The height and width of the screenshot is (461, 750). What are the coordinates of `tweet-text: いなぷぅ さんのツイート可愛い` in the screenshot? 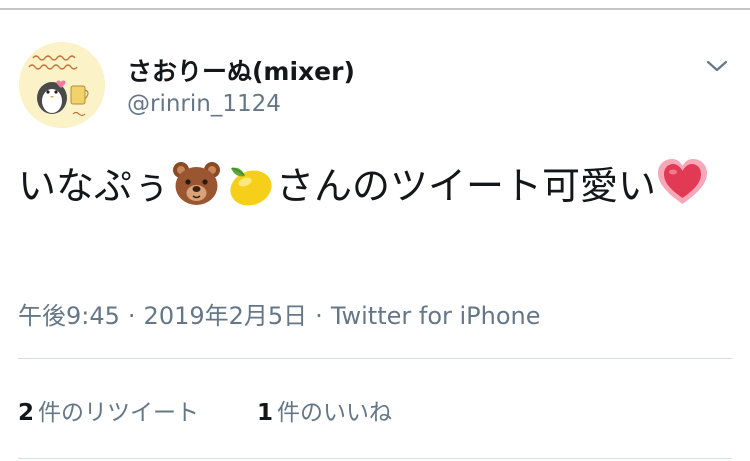 It's located at (374, 185).